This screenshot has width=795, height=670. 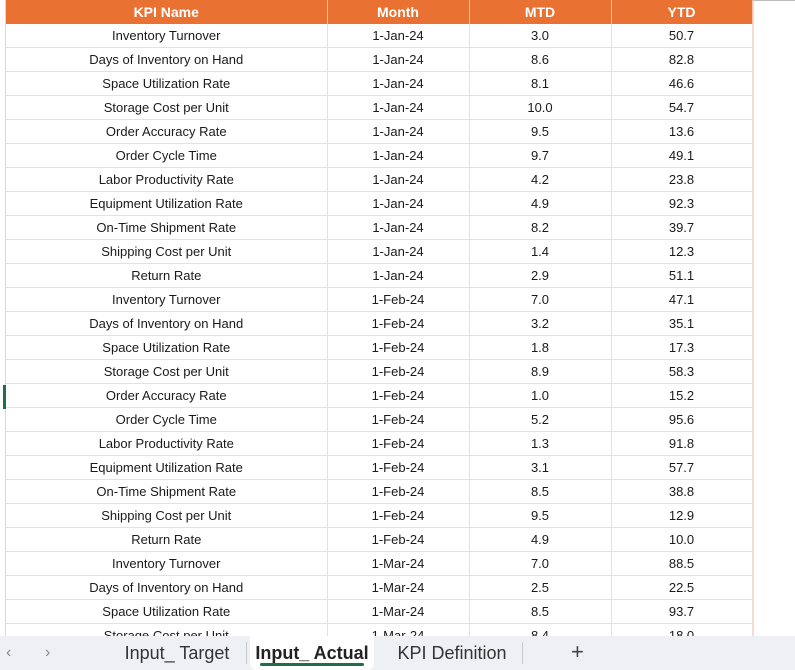 I want to click on cell-mtd: 1.8, so click(x=540, y=347).